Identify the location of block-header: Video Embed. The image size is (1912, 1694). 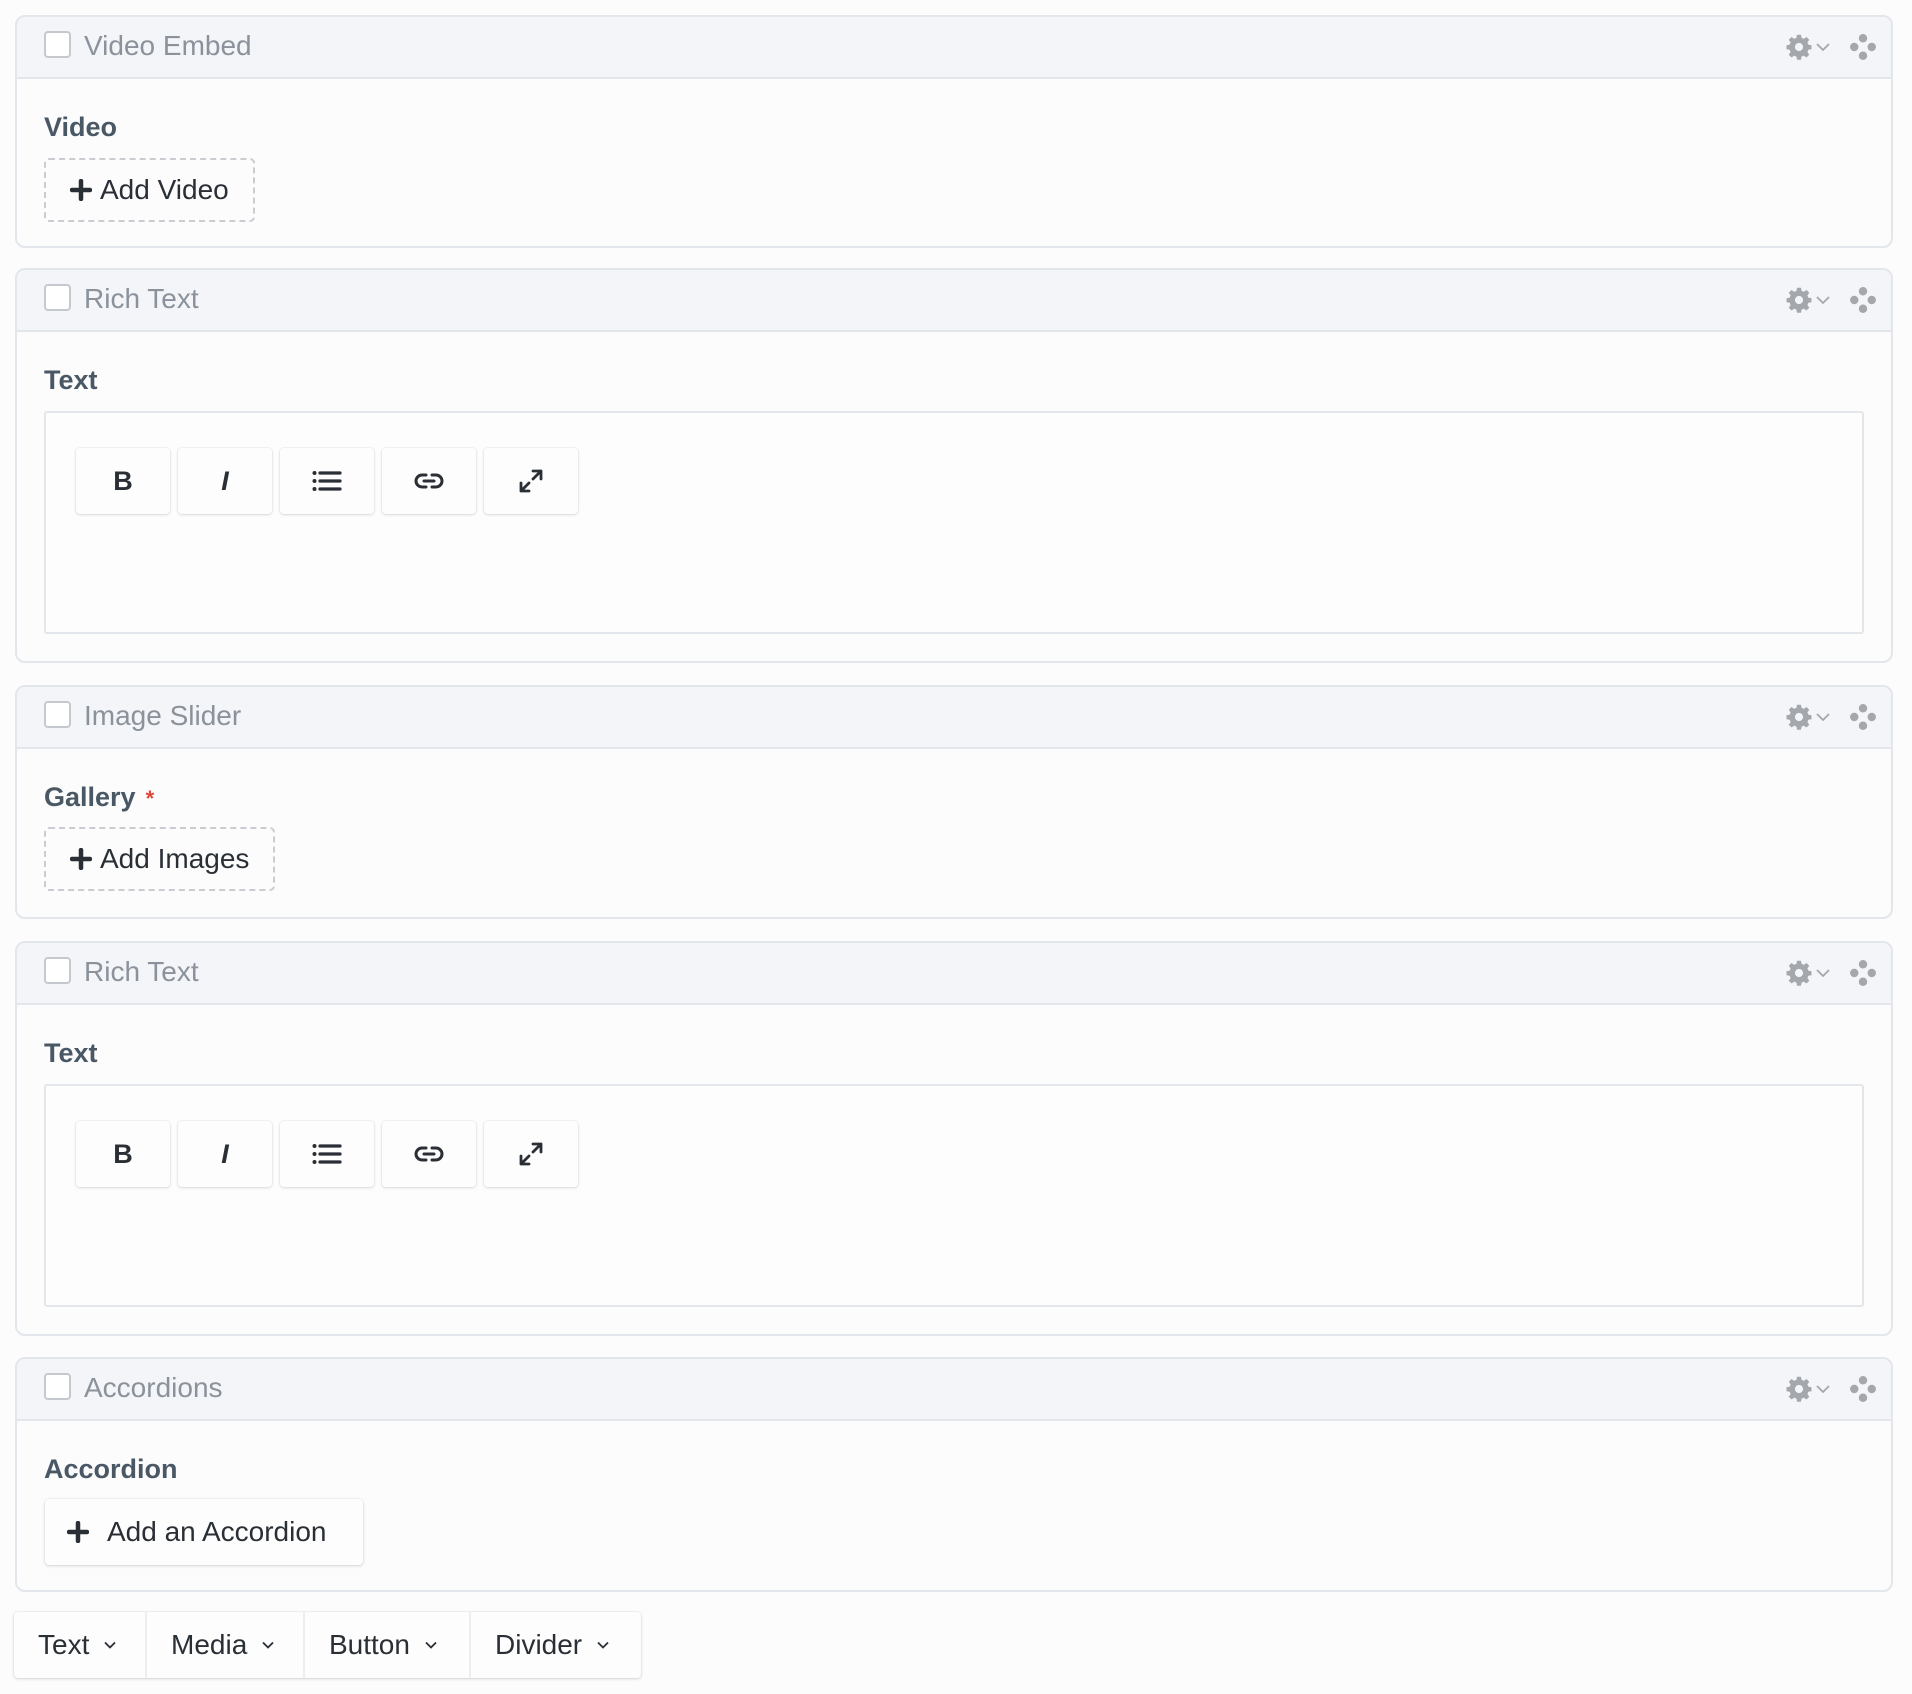
(954, 48).